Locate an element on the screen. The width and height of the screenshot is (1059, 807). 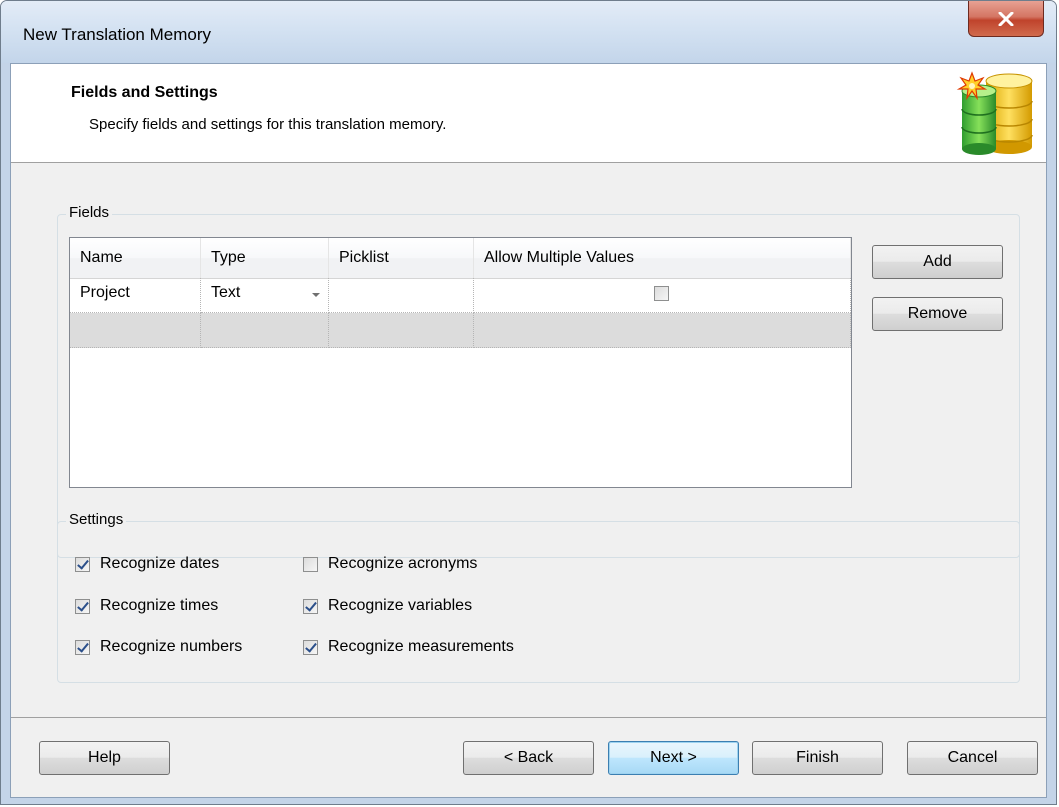
recognize-times-checkbox is located at coordinates (82, 606).